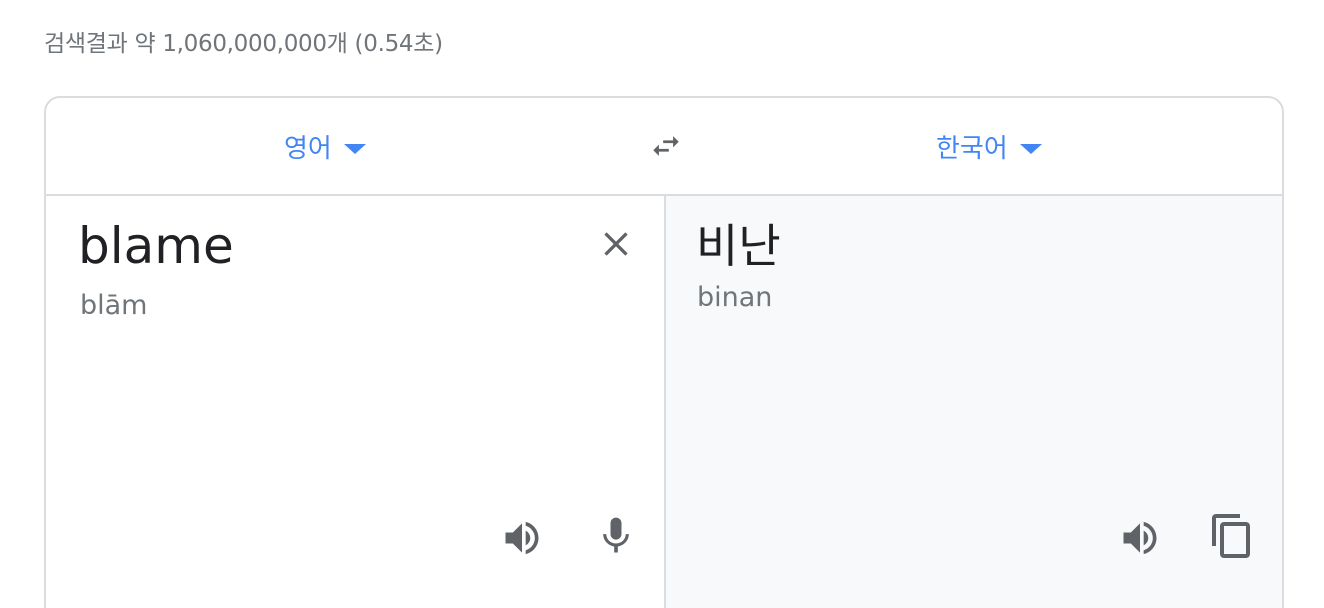  Describe the element at coordinates (972, 148) in the screenshot. I see `target-language-label: 한국어` at that location.